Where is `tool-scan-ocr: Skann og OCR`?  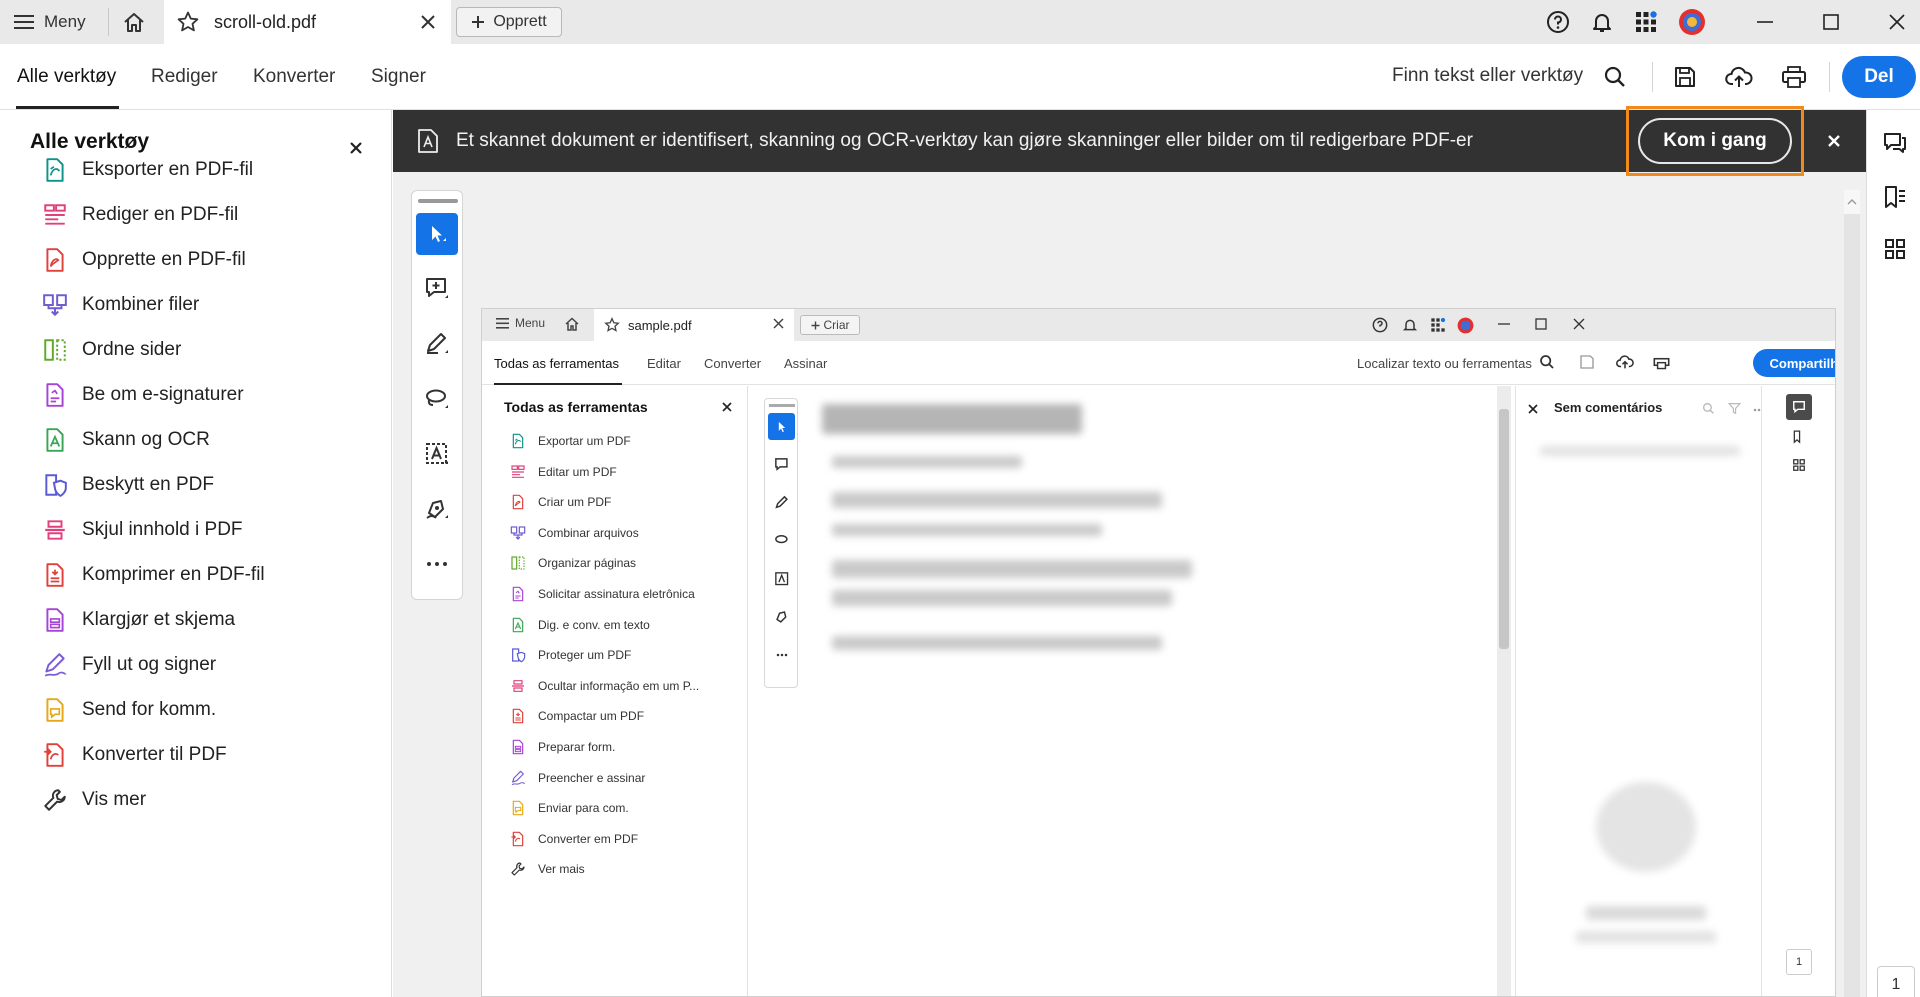
tool-scan-ocr: Skann og OCR is located at coordinates (205, 440).